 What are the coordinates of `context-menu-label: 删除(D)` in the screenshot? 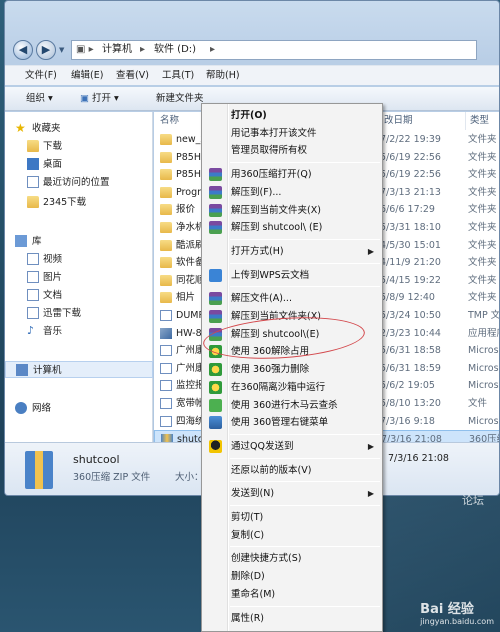 It's located at (248, 577).